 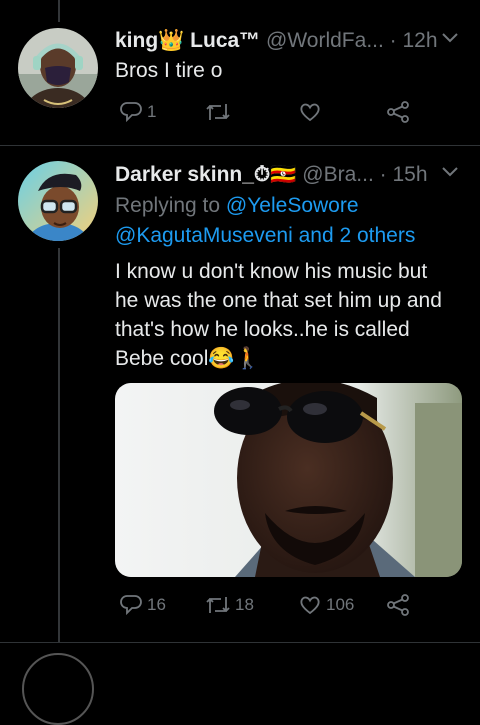 What do you see at coordinates (205, 174) in the screenshot?
I see `display-name: Darker skinn_⏱🇺🇬` at bounding box center [205, 174].